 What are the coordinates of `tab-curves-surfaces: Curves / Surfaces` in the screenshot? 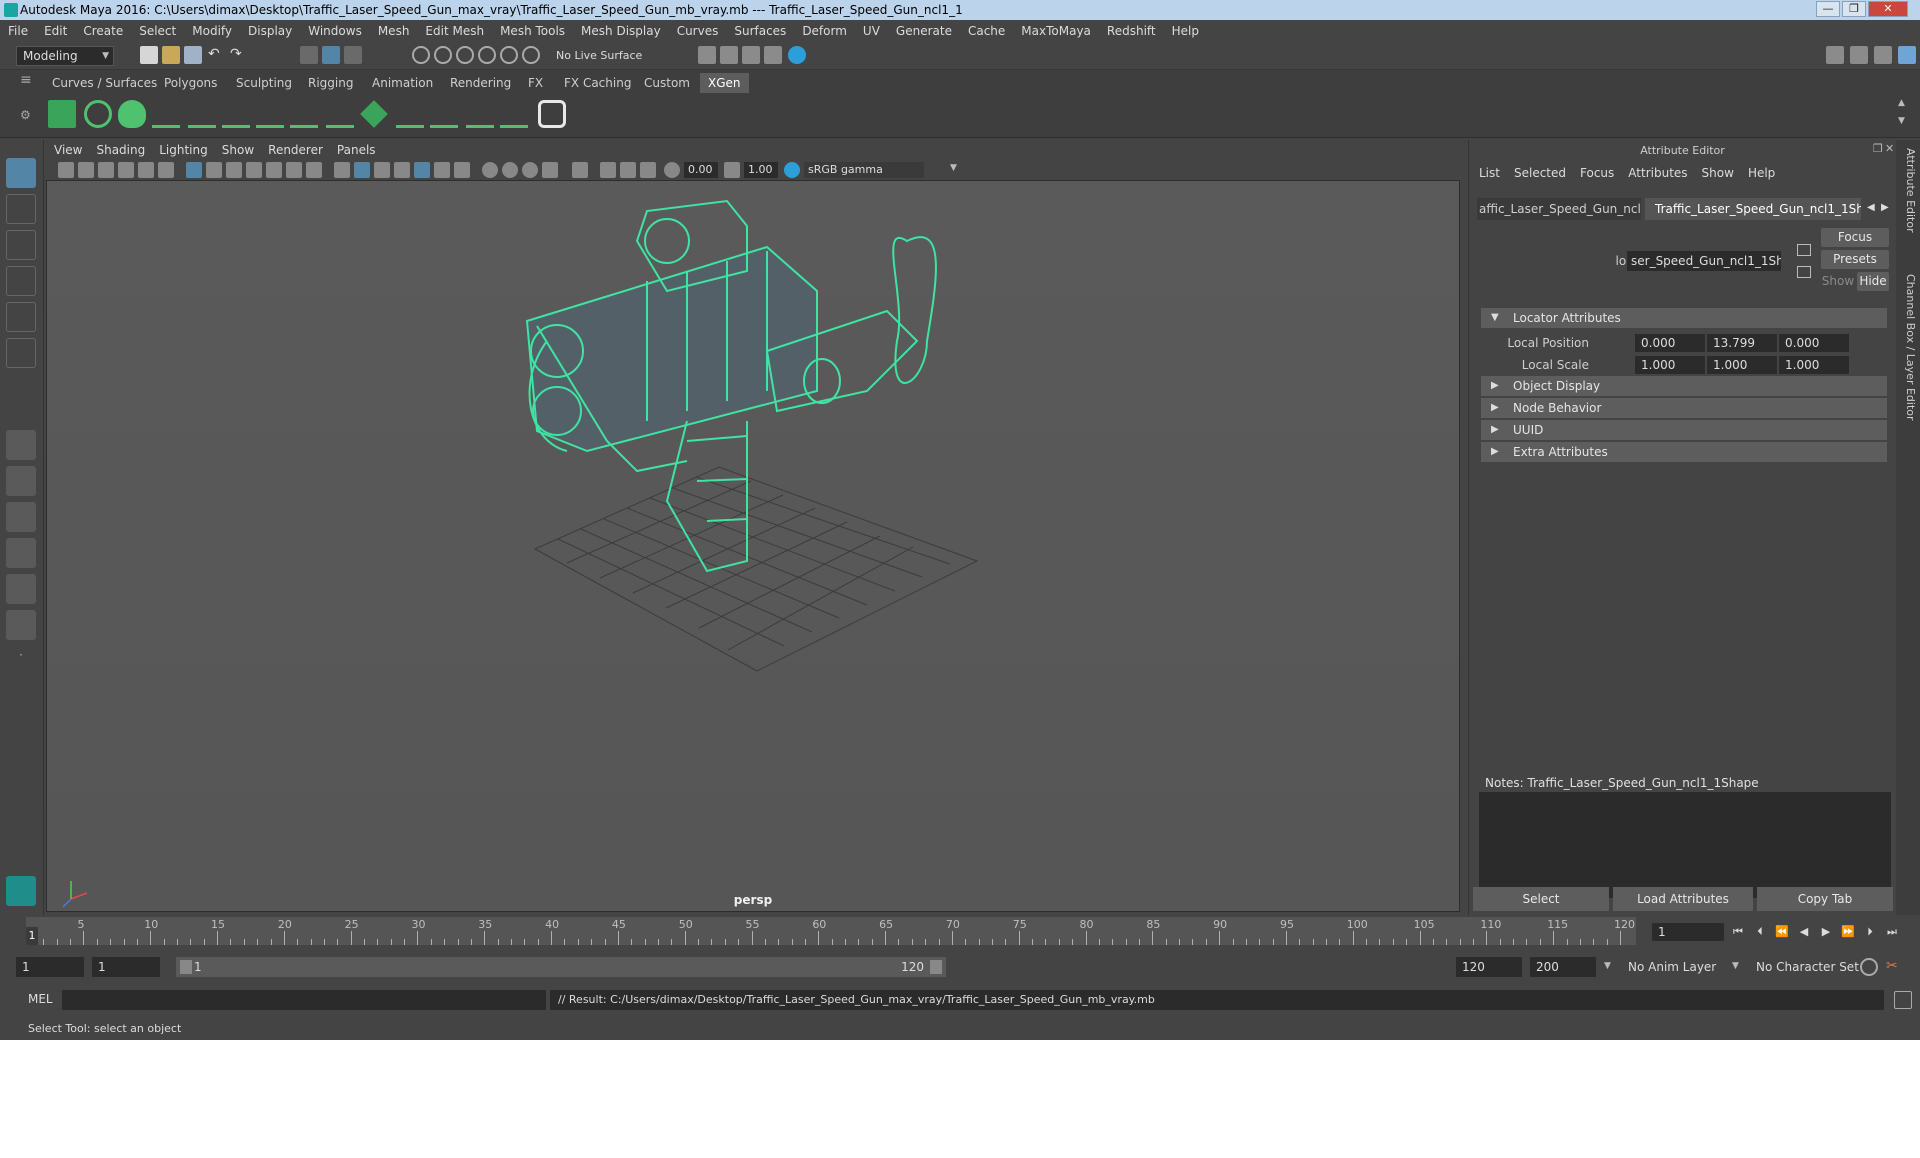 It's located at (104, 83).